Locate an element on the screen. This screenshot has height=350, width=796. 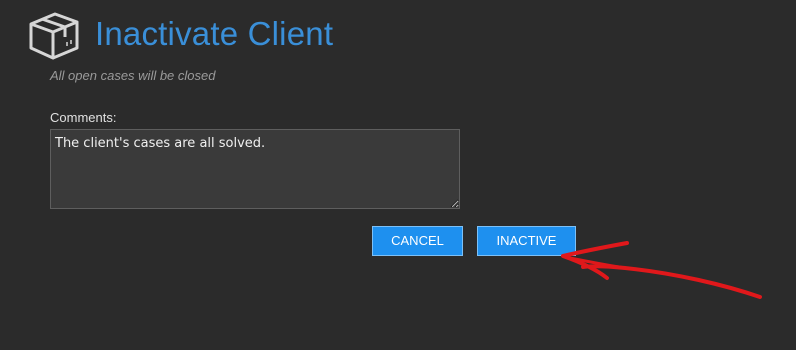
dialog-title: Inactivate Client is located at coordinates (214, 33).